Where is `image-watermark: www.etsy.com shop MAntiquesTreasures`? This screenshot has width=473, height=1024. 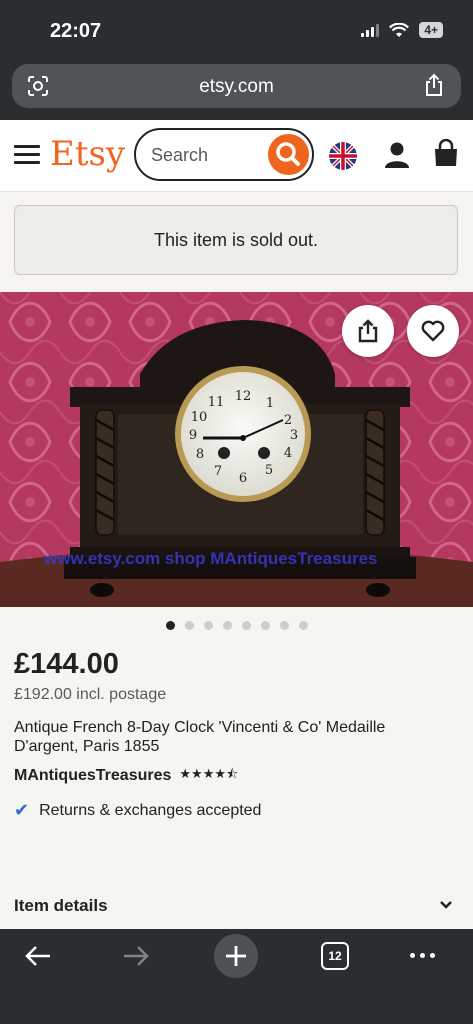
image-watermark: www.etsy.com shop MAntiquesTreasures is located at coordinates (211, 558).